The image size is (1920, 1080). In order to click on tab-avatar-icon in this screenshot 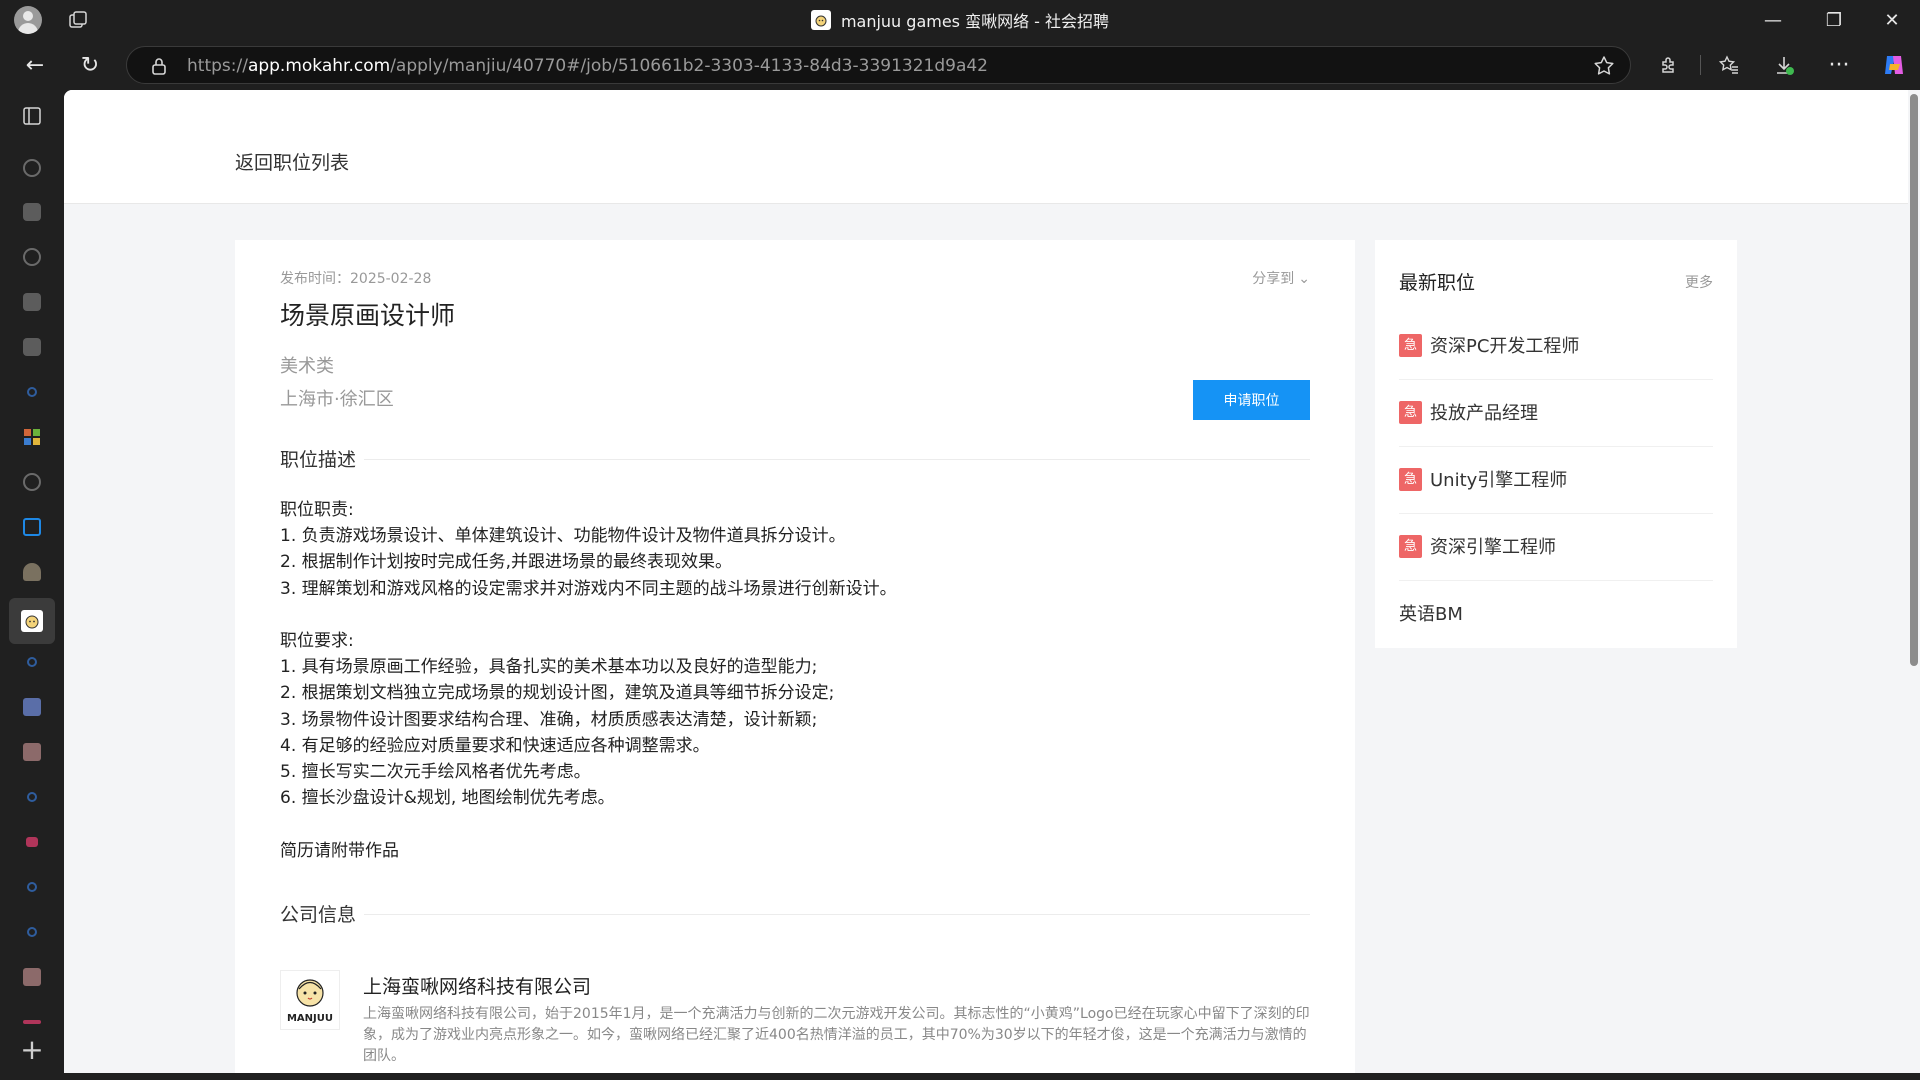, I will do `click(32, 572)`.